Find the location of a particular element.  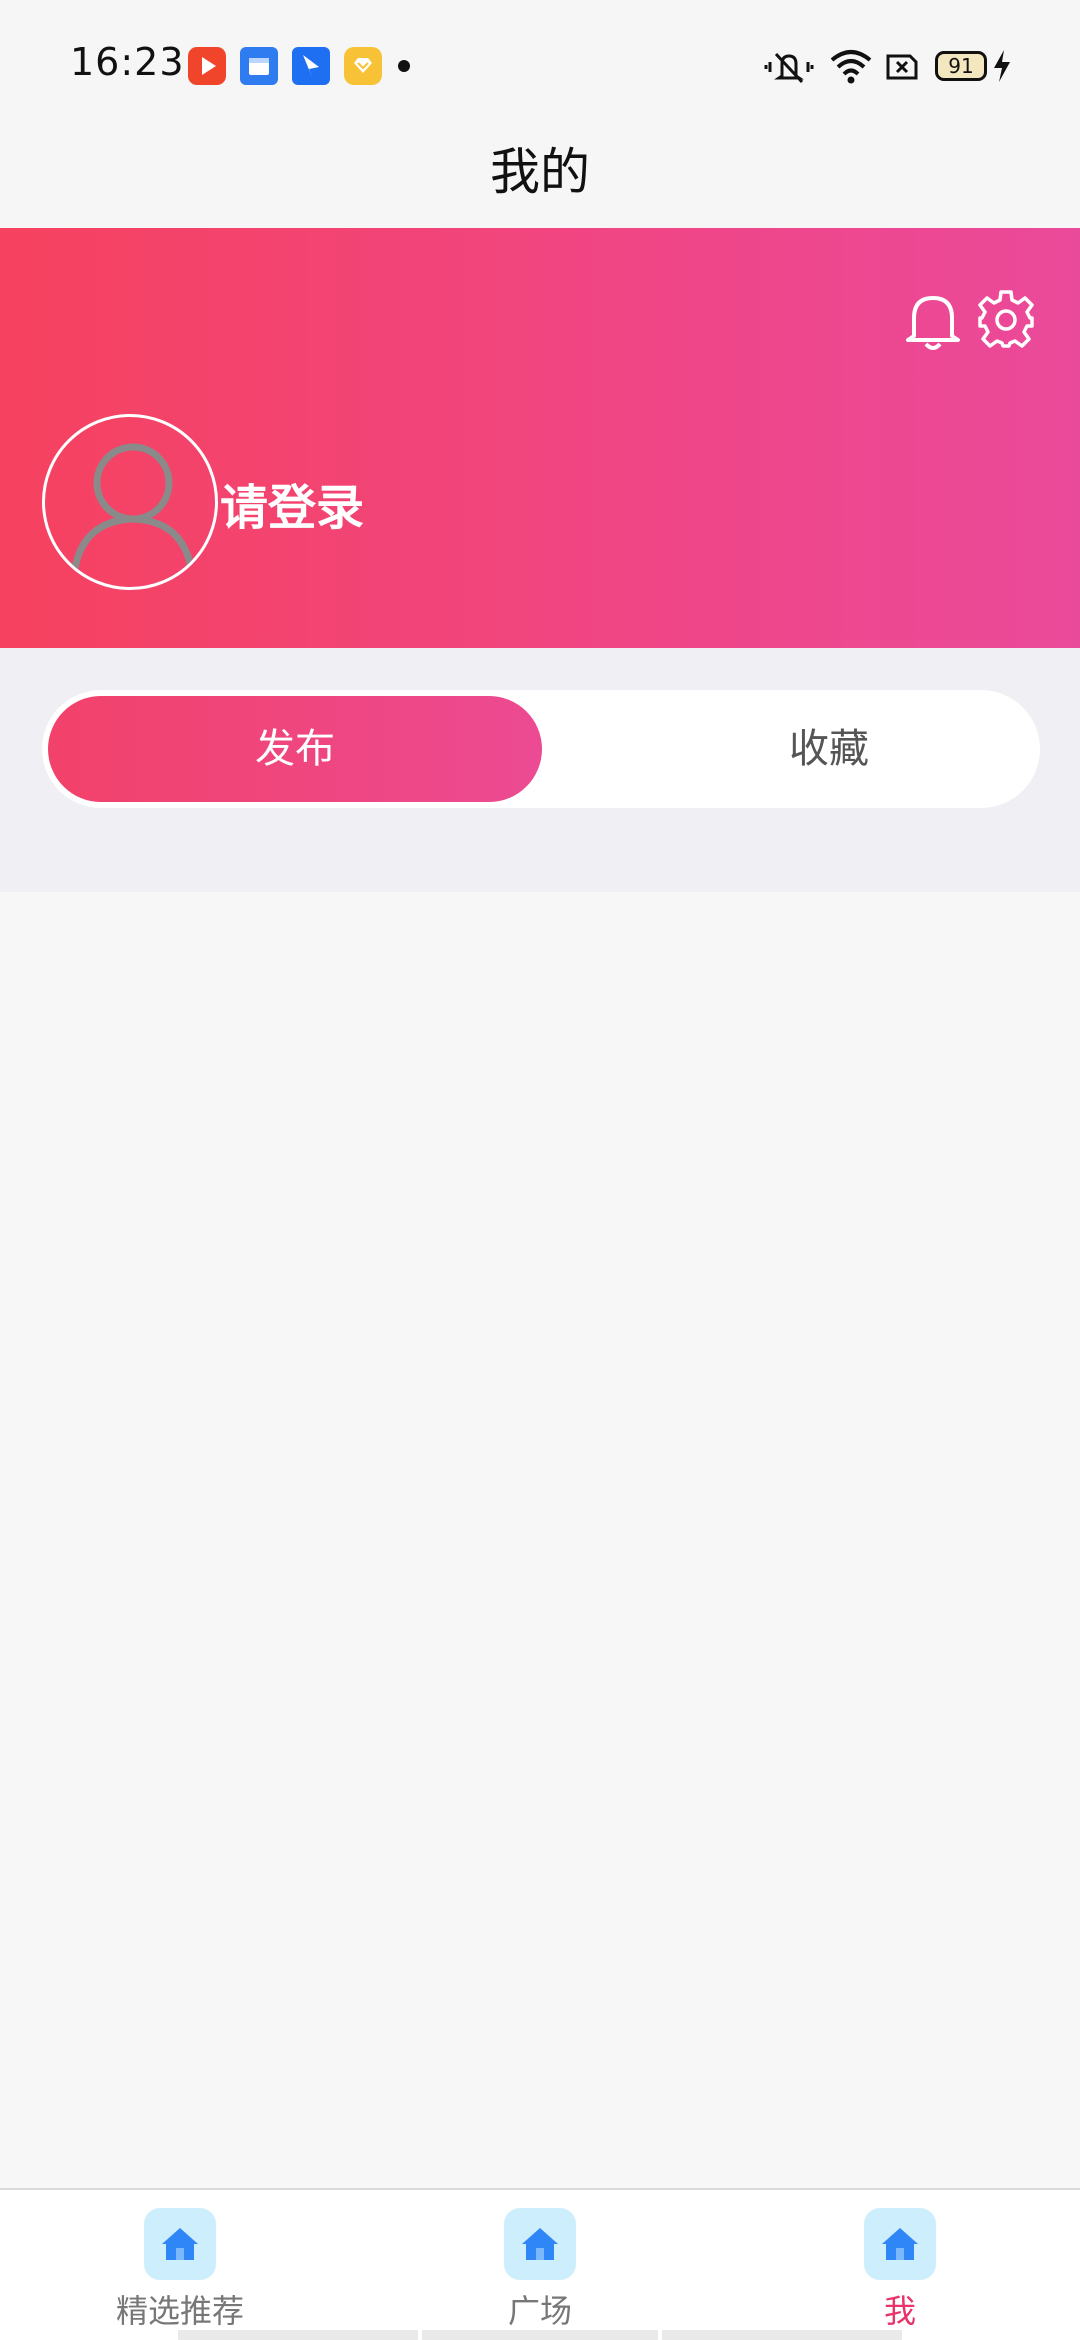

feishu-app-icon is located at coordinates (311, 66).